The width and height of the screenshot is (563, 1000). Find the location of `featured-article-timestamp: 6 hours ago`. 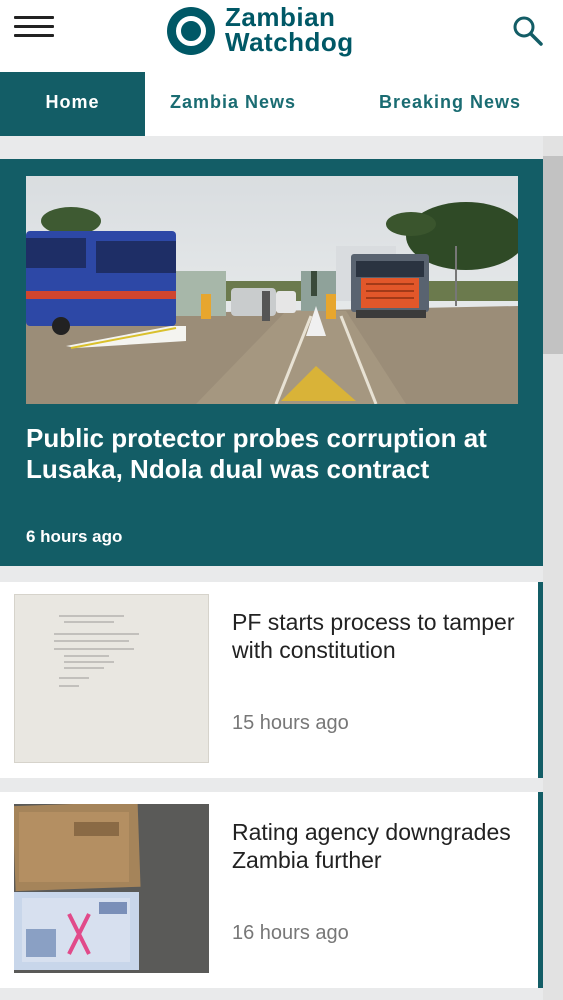

featured-article-timestamp: 6 hours ago is located at coordinates (74, 536).